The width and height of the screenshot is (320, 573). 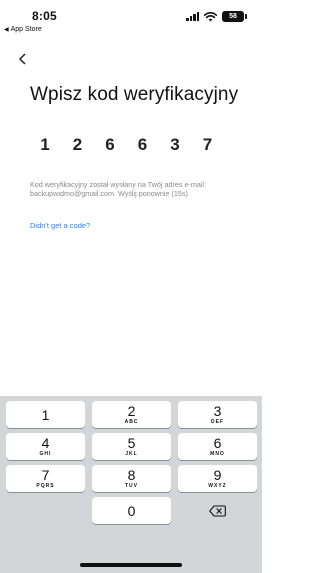 What do you see at coordinates (131, 411) in the screenshot?
I see `key-number: 2` at bounding box center [131, 411].